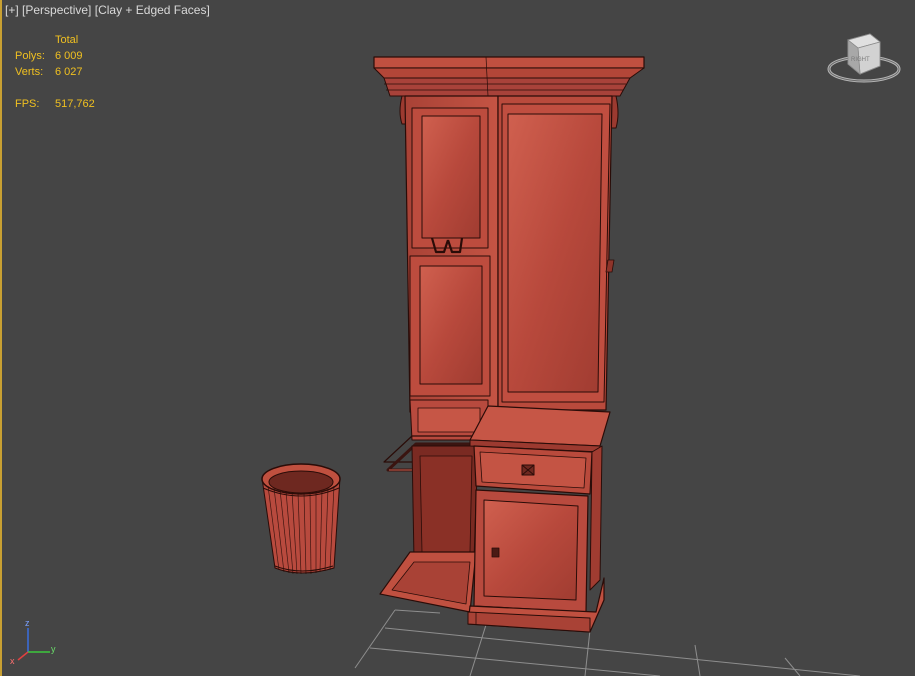 This screenshot has height=676, width=915. Describe the element at coordinates (27, 623) in the screenshot. I see `axis-z-label: z` at that location.